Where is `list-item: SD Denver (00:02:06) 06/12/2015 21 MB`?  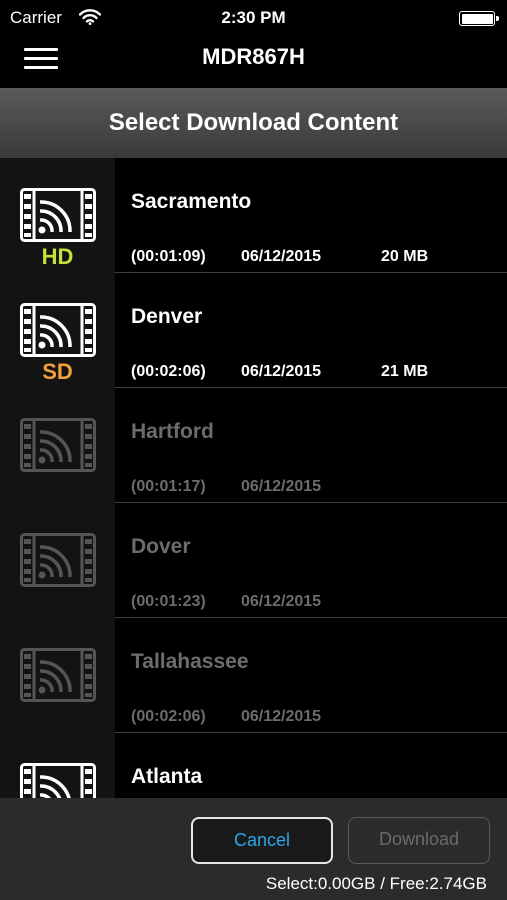 list-item: SD Denver (00:02:06) 06/12/2015 21 MB is located at coordinates (253, 330).